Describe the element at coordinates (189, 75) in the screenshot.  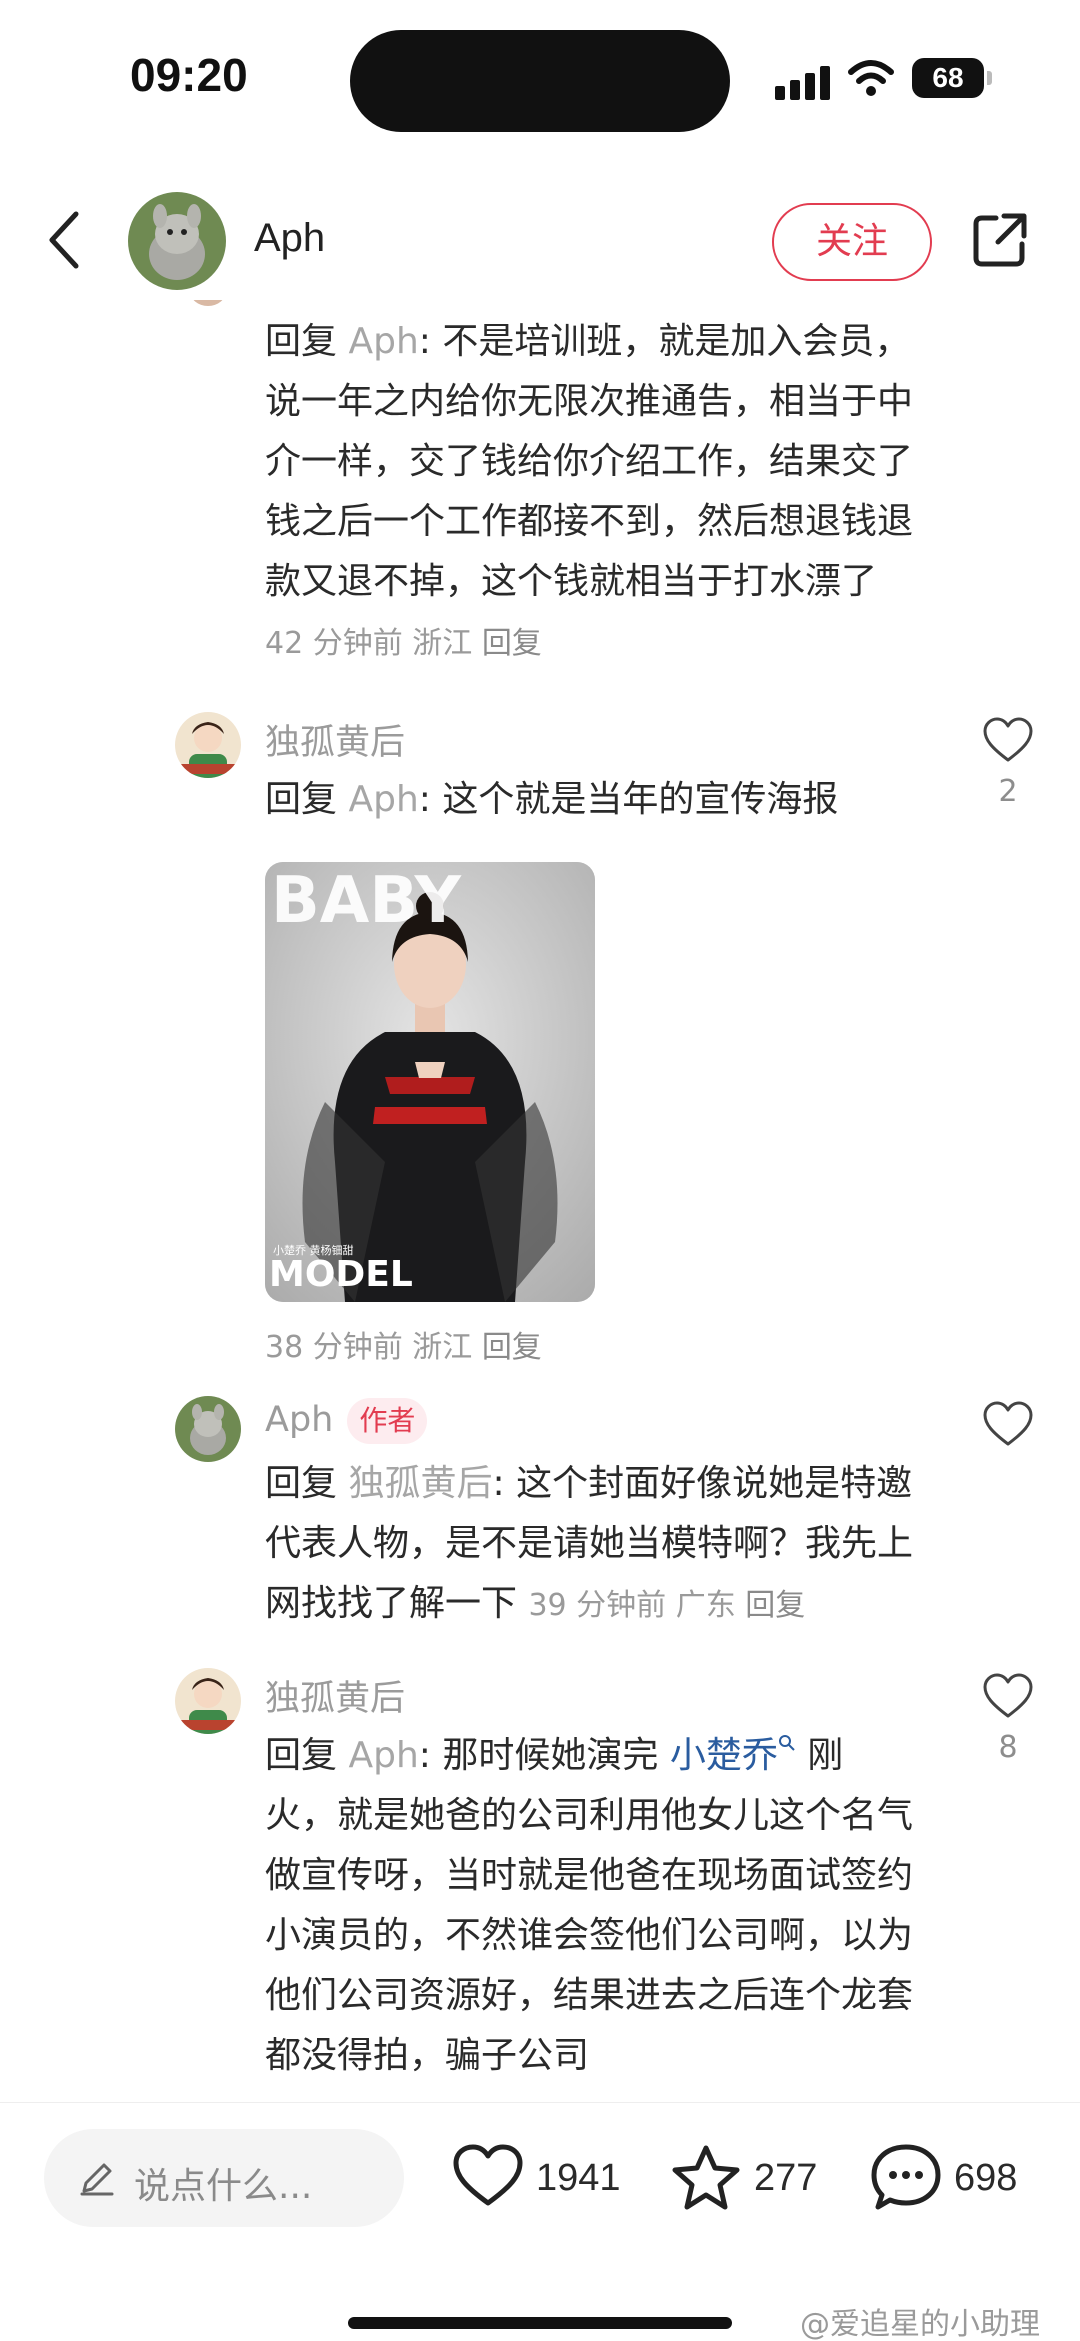
I see `status-time: 09:20` at that location.